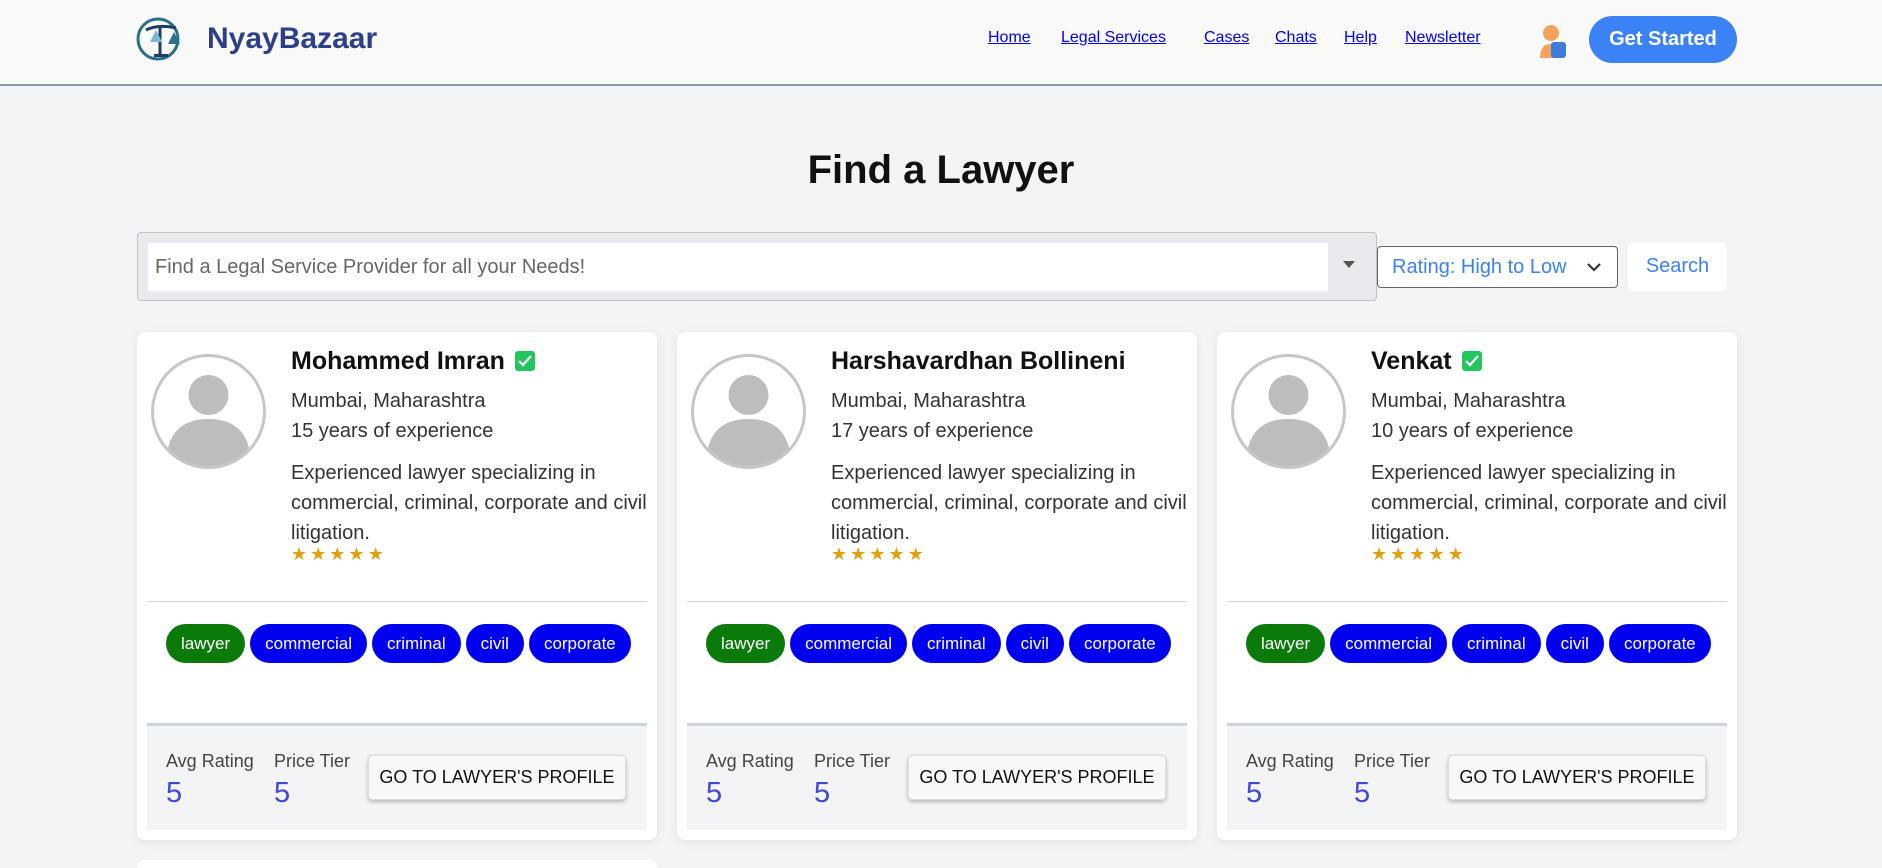 The height and width of the screenshot is (868, 1882). I want to click on search-button: Search, so click(1677, 266).